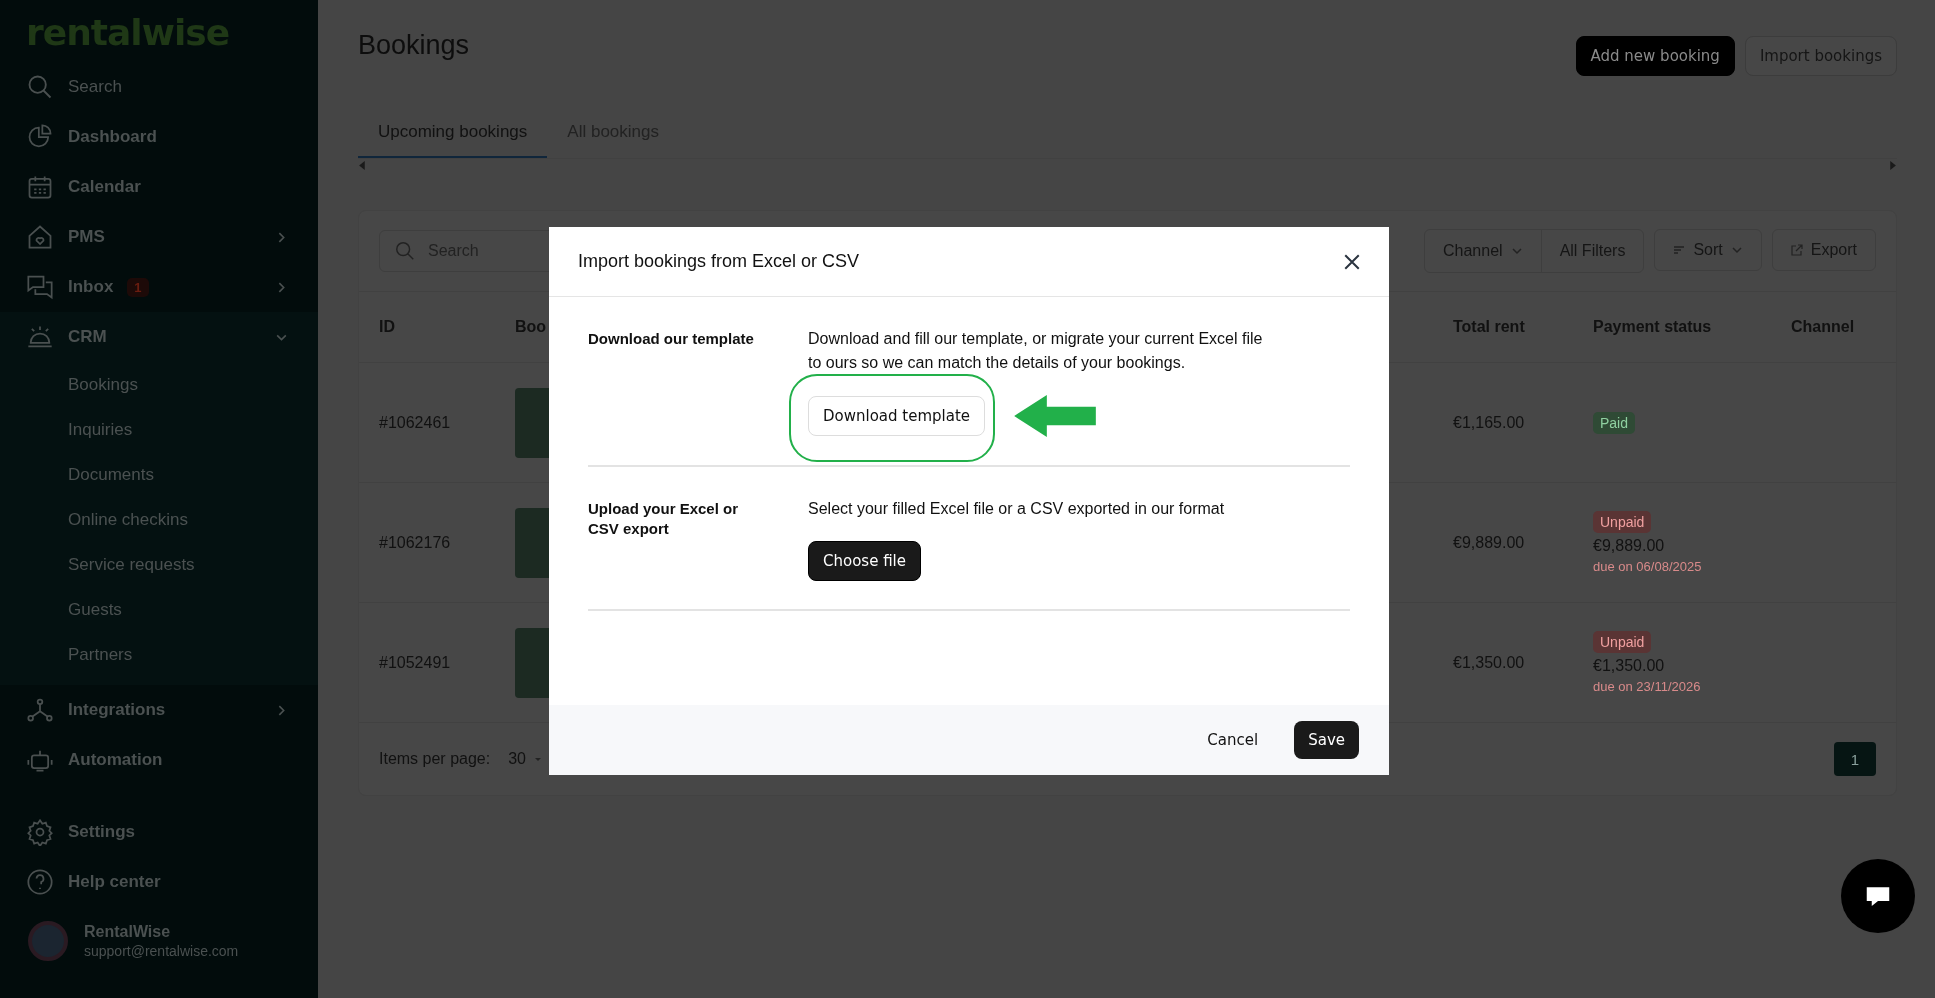  I want to click on caret-down-icon, so click(537, 759).